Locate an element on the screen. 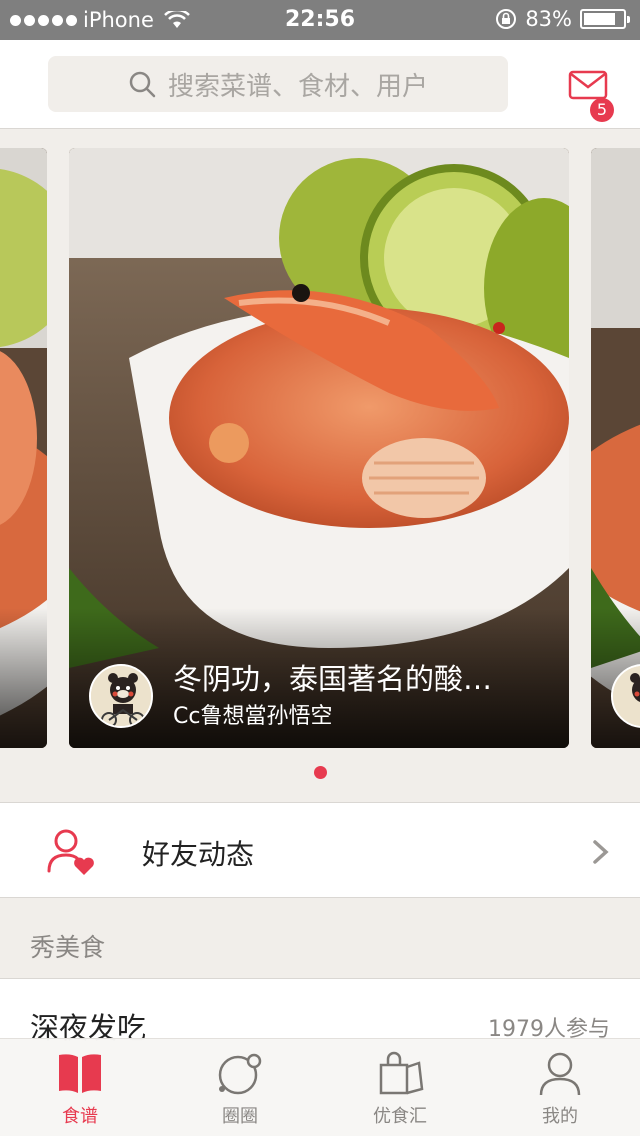 This screenshot has height=1136, width=640. tab-me: 我的 is located at coordinates (560, 1087).